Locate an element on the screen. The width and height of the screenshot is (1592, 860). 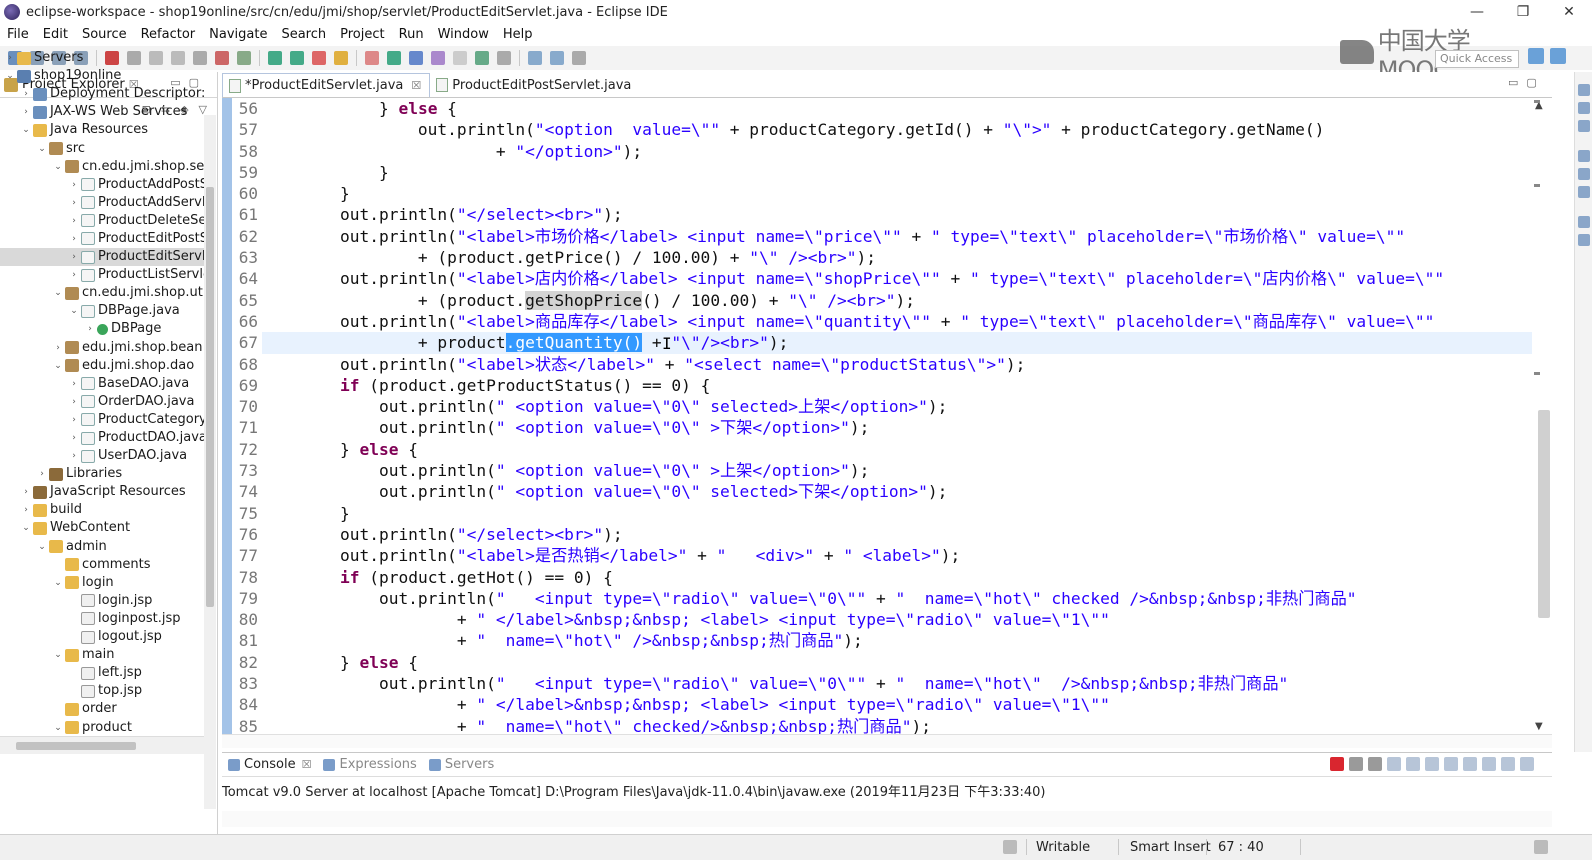
menu-search: Search is located at coordinates (303, 34).